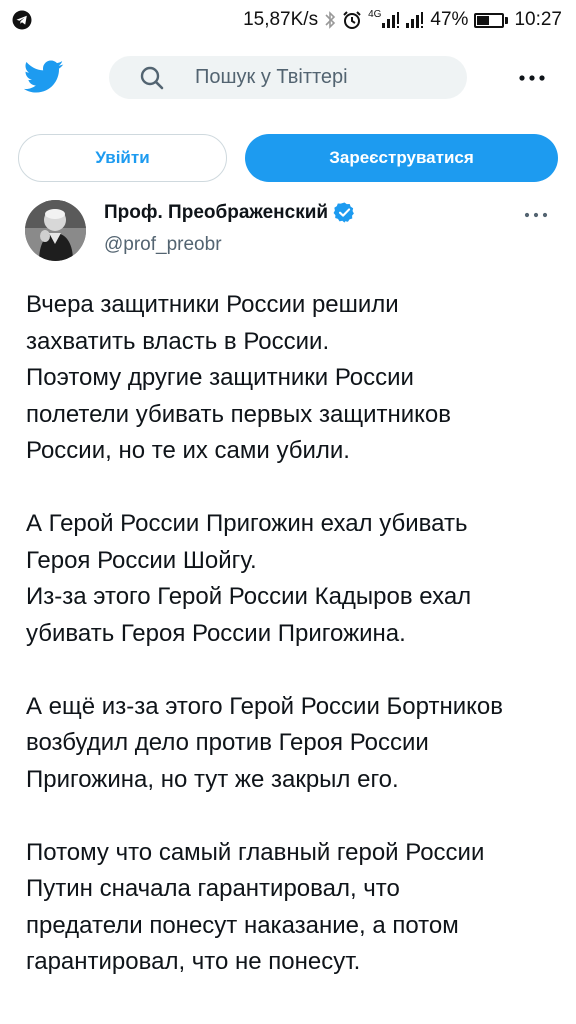  I want to click on more-horizontal-icon, so click(532, 78).